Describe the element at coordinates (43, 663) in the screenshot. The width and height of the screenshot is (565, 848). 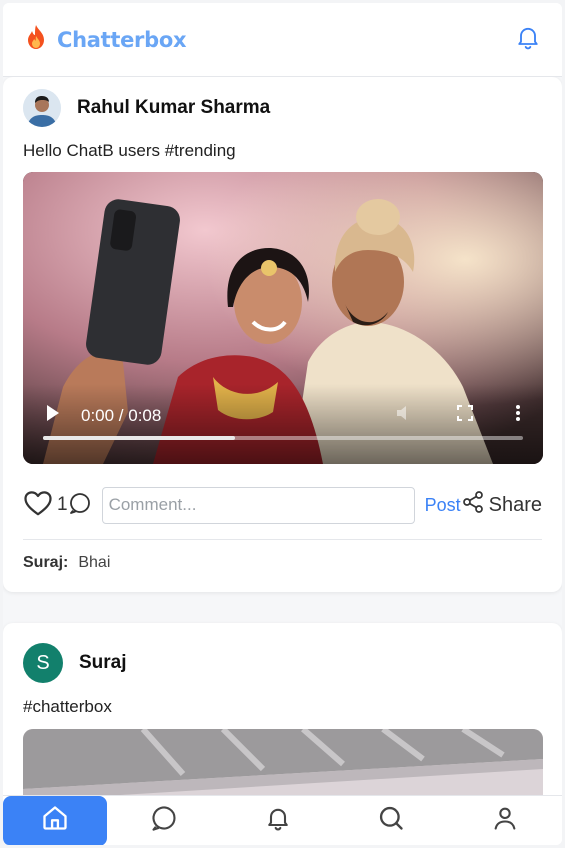
I see `avatar: S` at that location.